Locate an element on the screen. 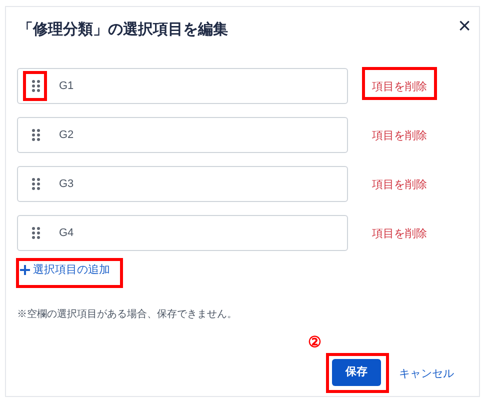  option-value: G3 is located at coordinates (66, 184).